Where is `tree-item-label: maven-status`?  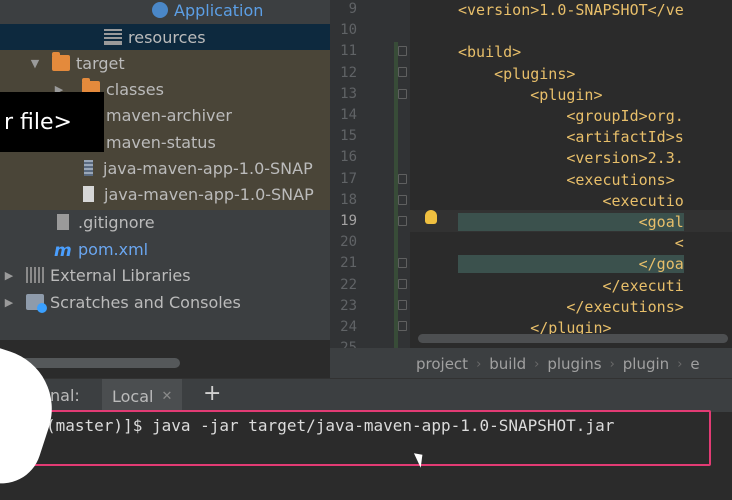 tree-item-label: maven-status is located at coordinates (161, 142).